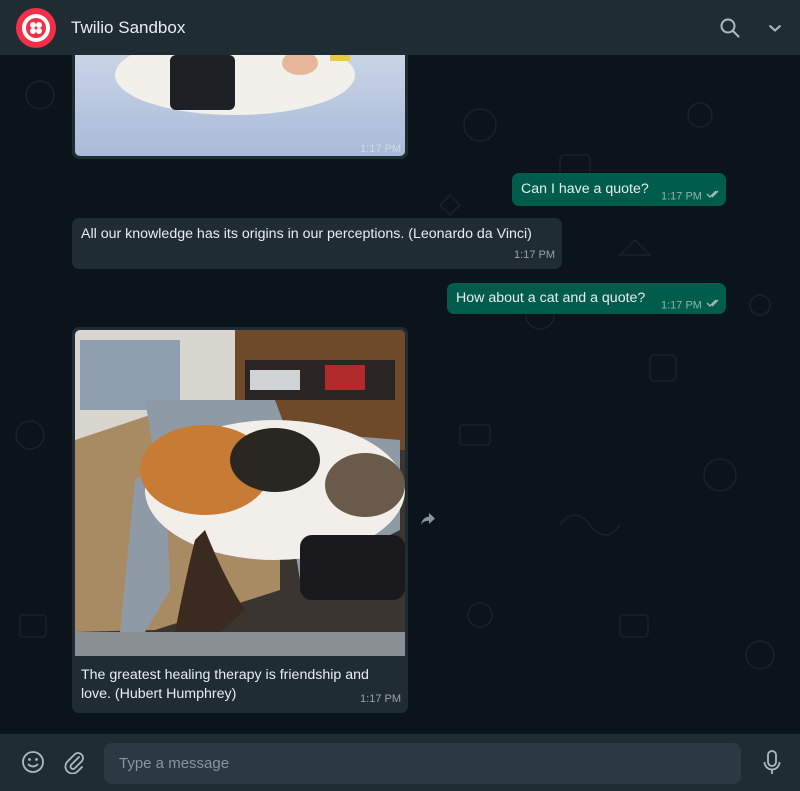 This screenshot has width=800, height=791. I want to click on message-image-incoming: 1:17 PM, so click(240, 107).